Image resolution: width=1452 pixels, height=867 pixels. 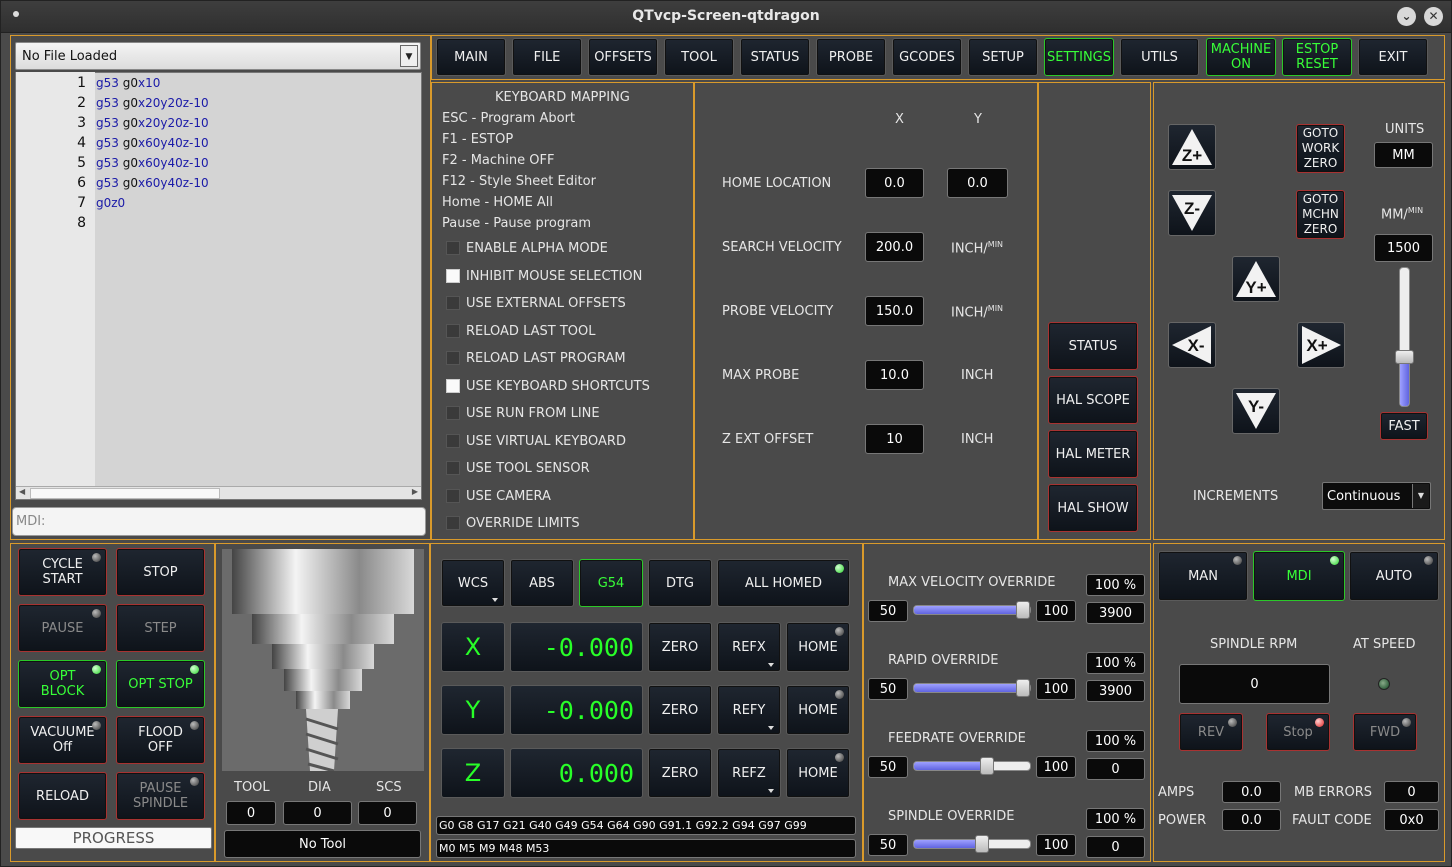 I want to click on probe-velocity-field: 150.0, so click(x=894, y=311).